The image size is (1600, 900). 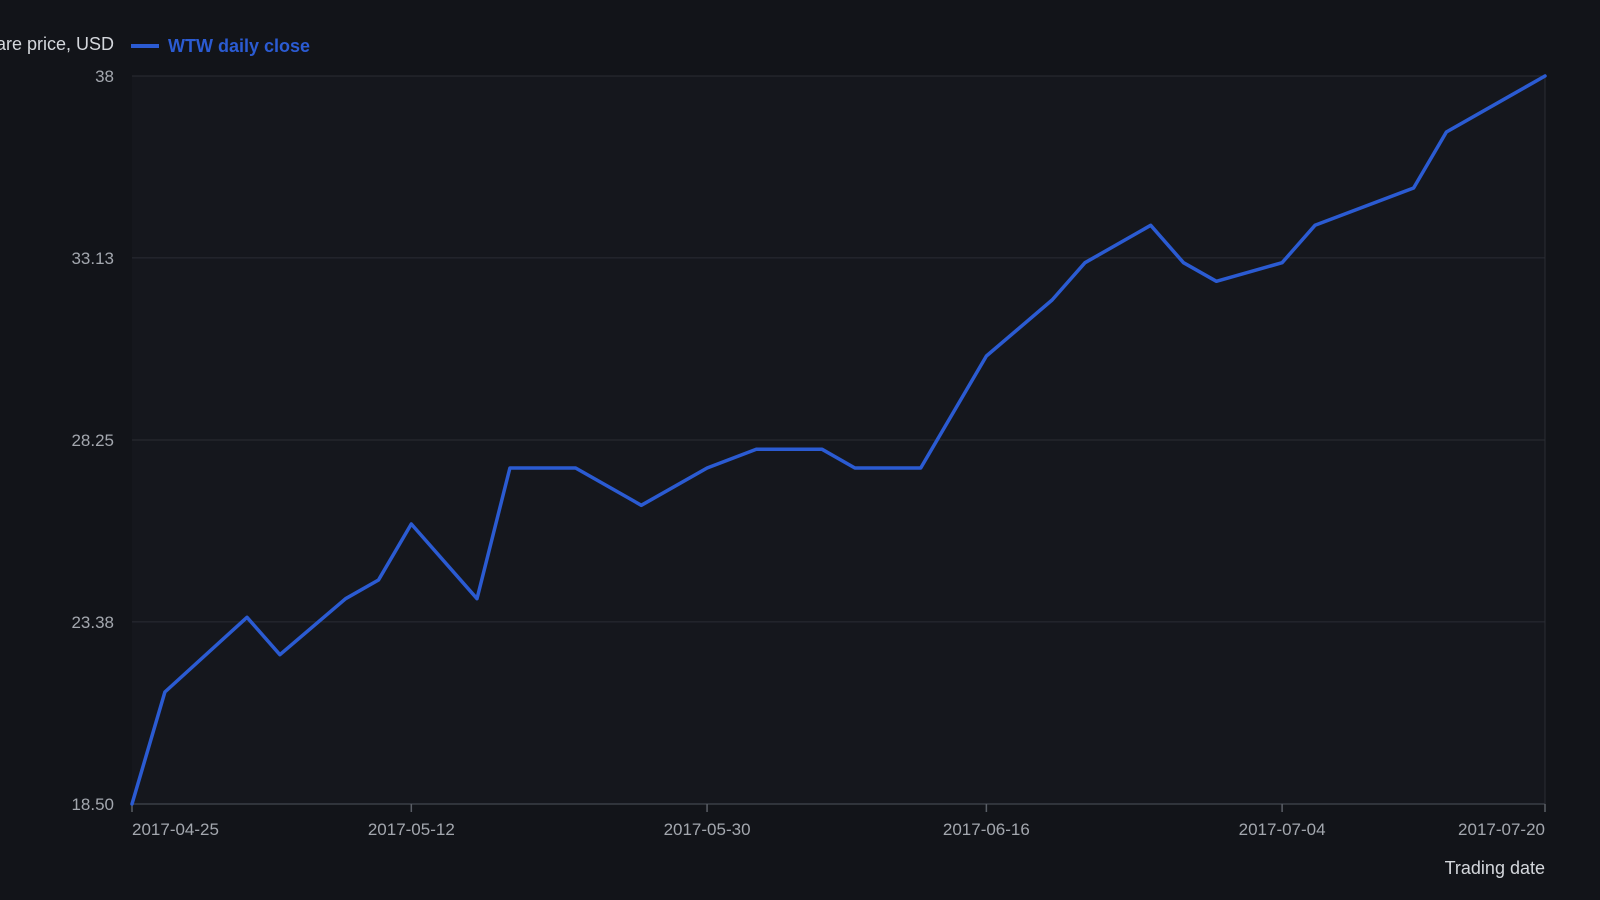 What do you see at coordinates (1495, 868) in the screenshot?
I see `x-axis-title: Trading date` at bounding box center [1495, 868].